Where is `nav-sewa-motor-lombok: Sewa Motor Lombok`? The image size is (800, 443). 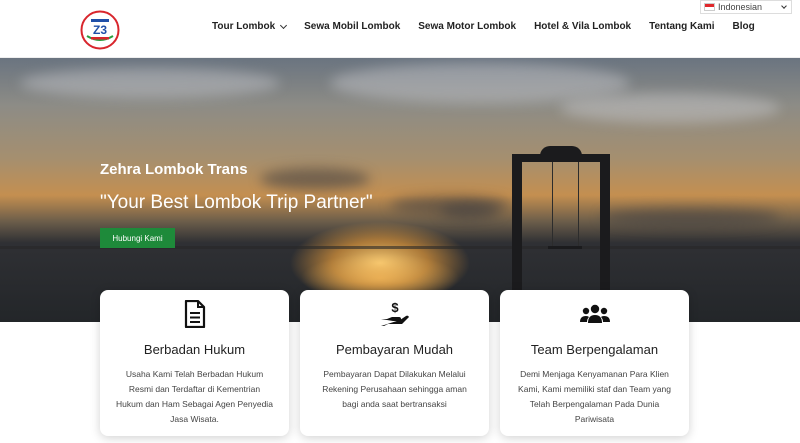 nav-sewa-motor-lombok: Sewa Motor Lombok is located at coordinates (467, 26).